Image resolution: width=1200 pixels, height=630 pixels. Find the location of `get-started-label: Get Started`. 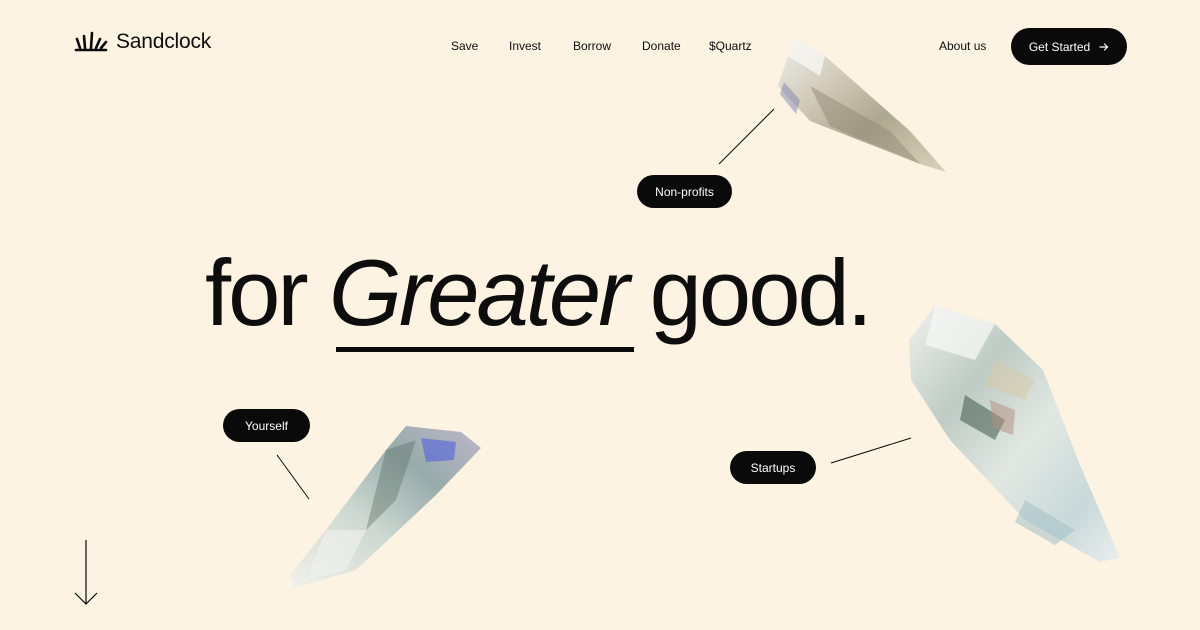

get-started-label: Get Started is located at coordinates (1059, 46).